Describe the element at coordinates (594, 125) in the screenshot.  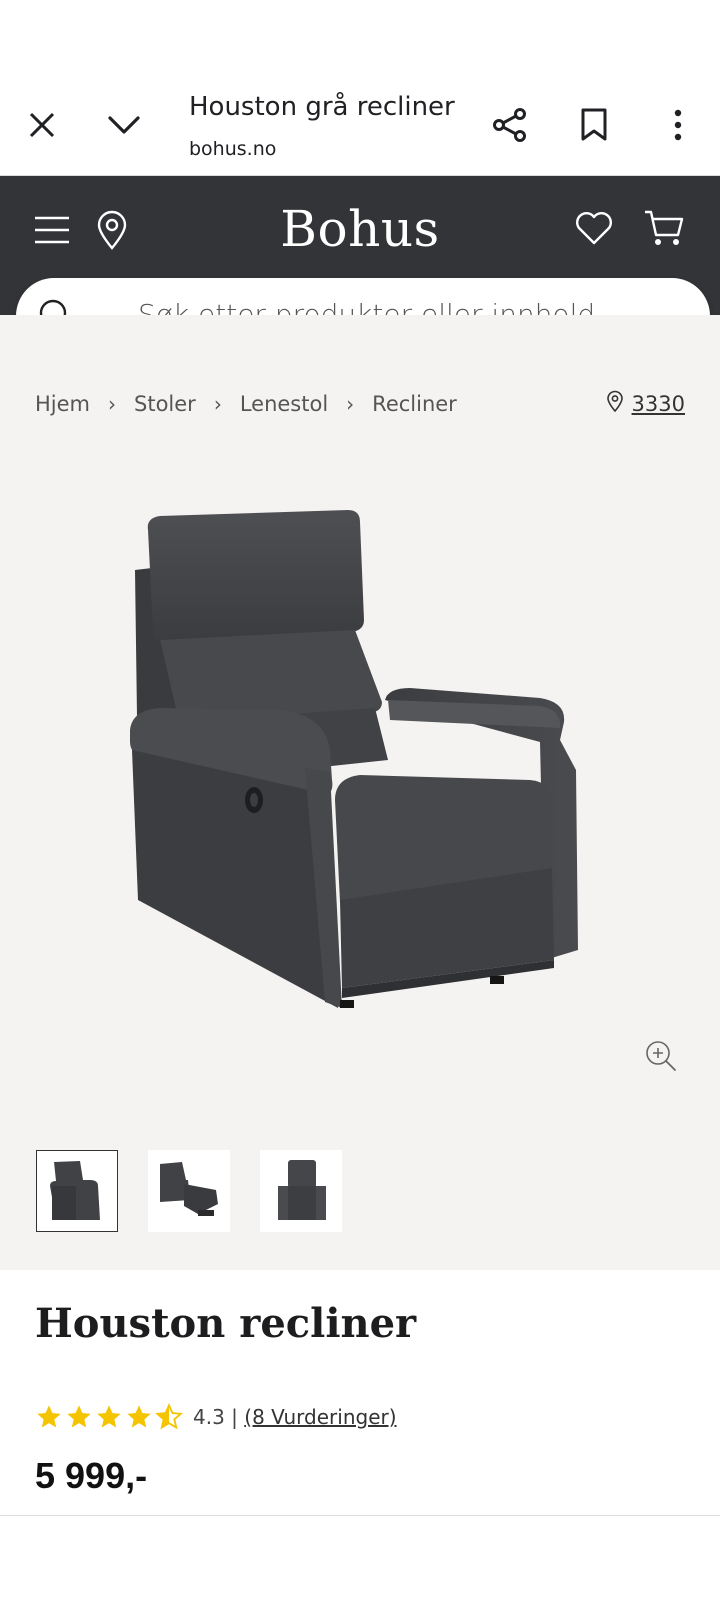
I see `bookmark-icon` at that location.